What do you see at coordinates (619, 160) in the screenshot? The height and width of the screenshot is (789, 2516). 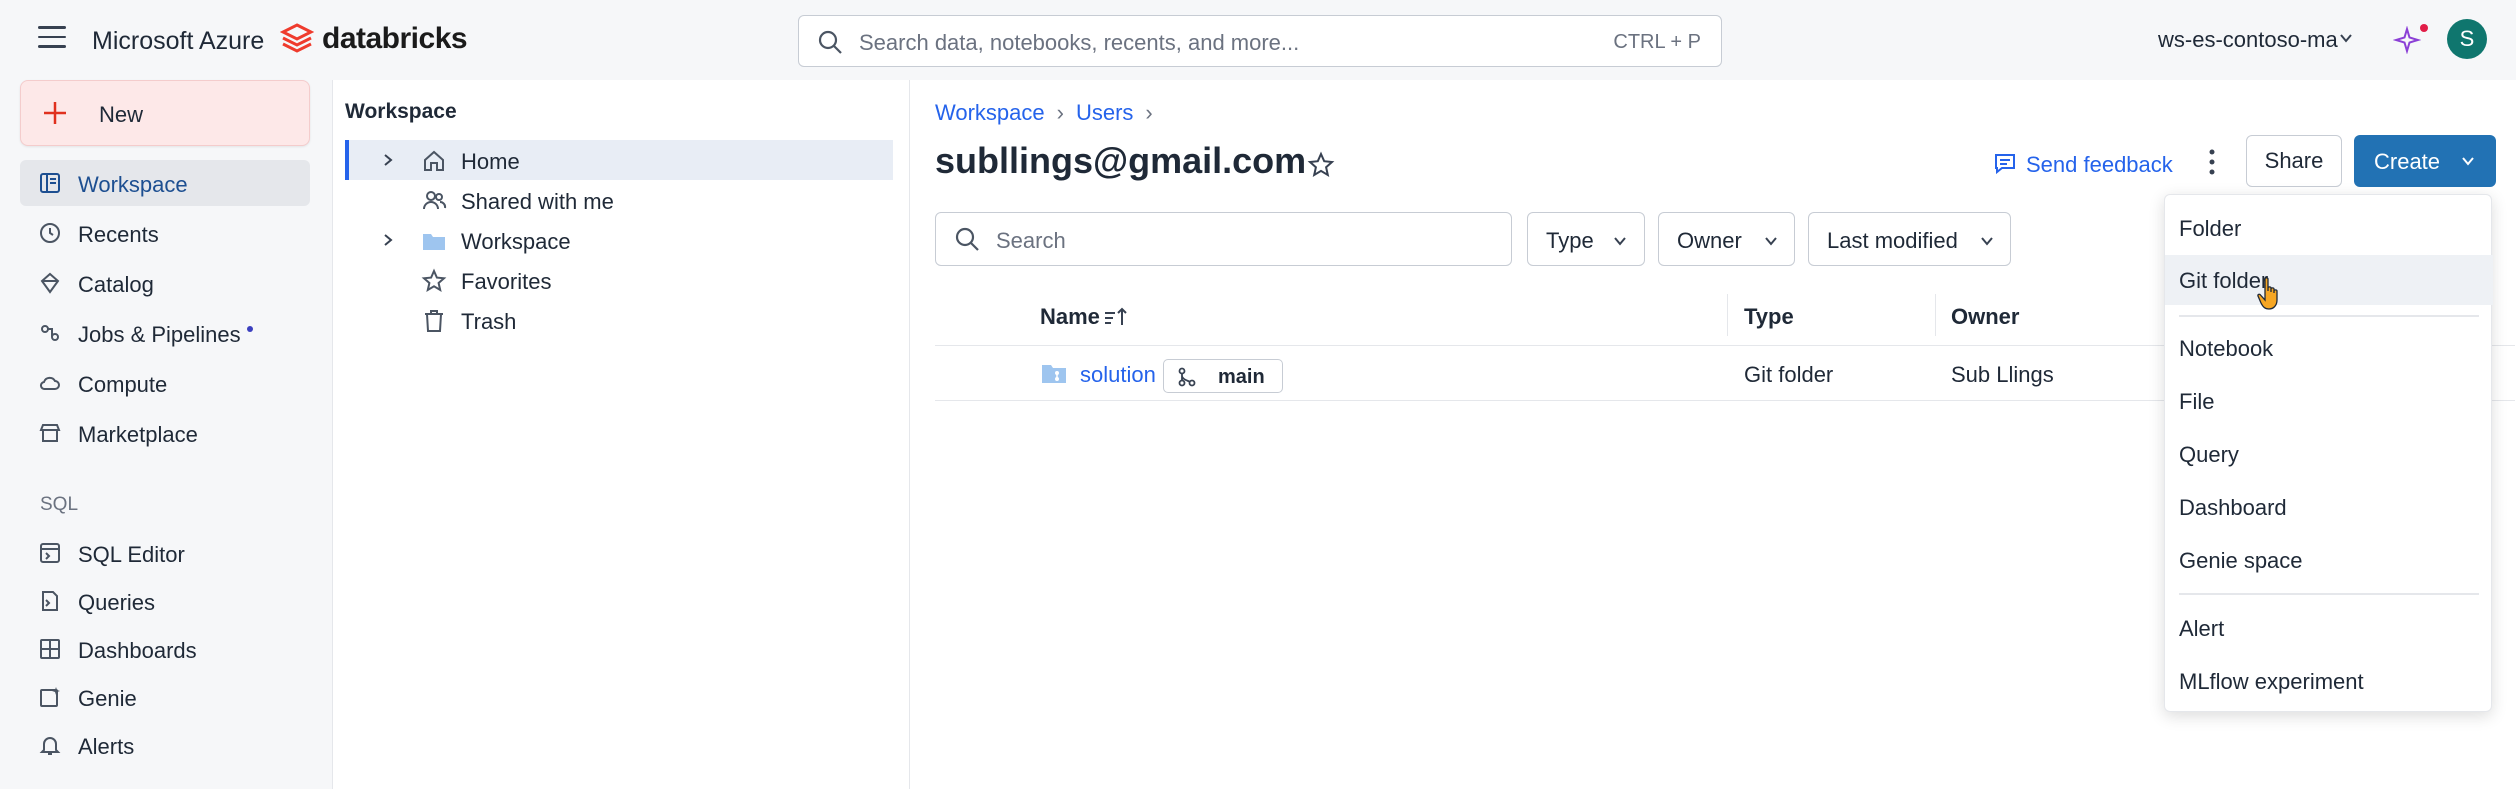 I see `tree-item-home: Home` at bounding box center [619, 160].